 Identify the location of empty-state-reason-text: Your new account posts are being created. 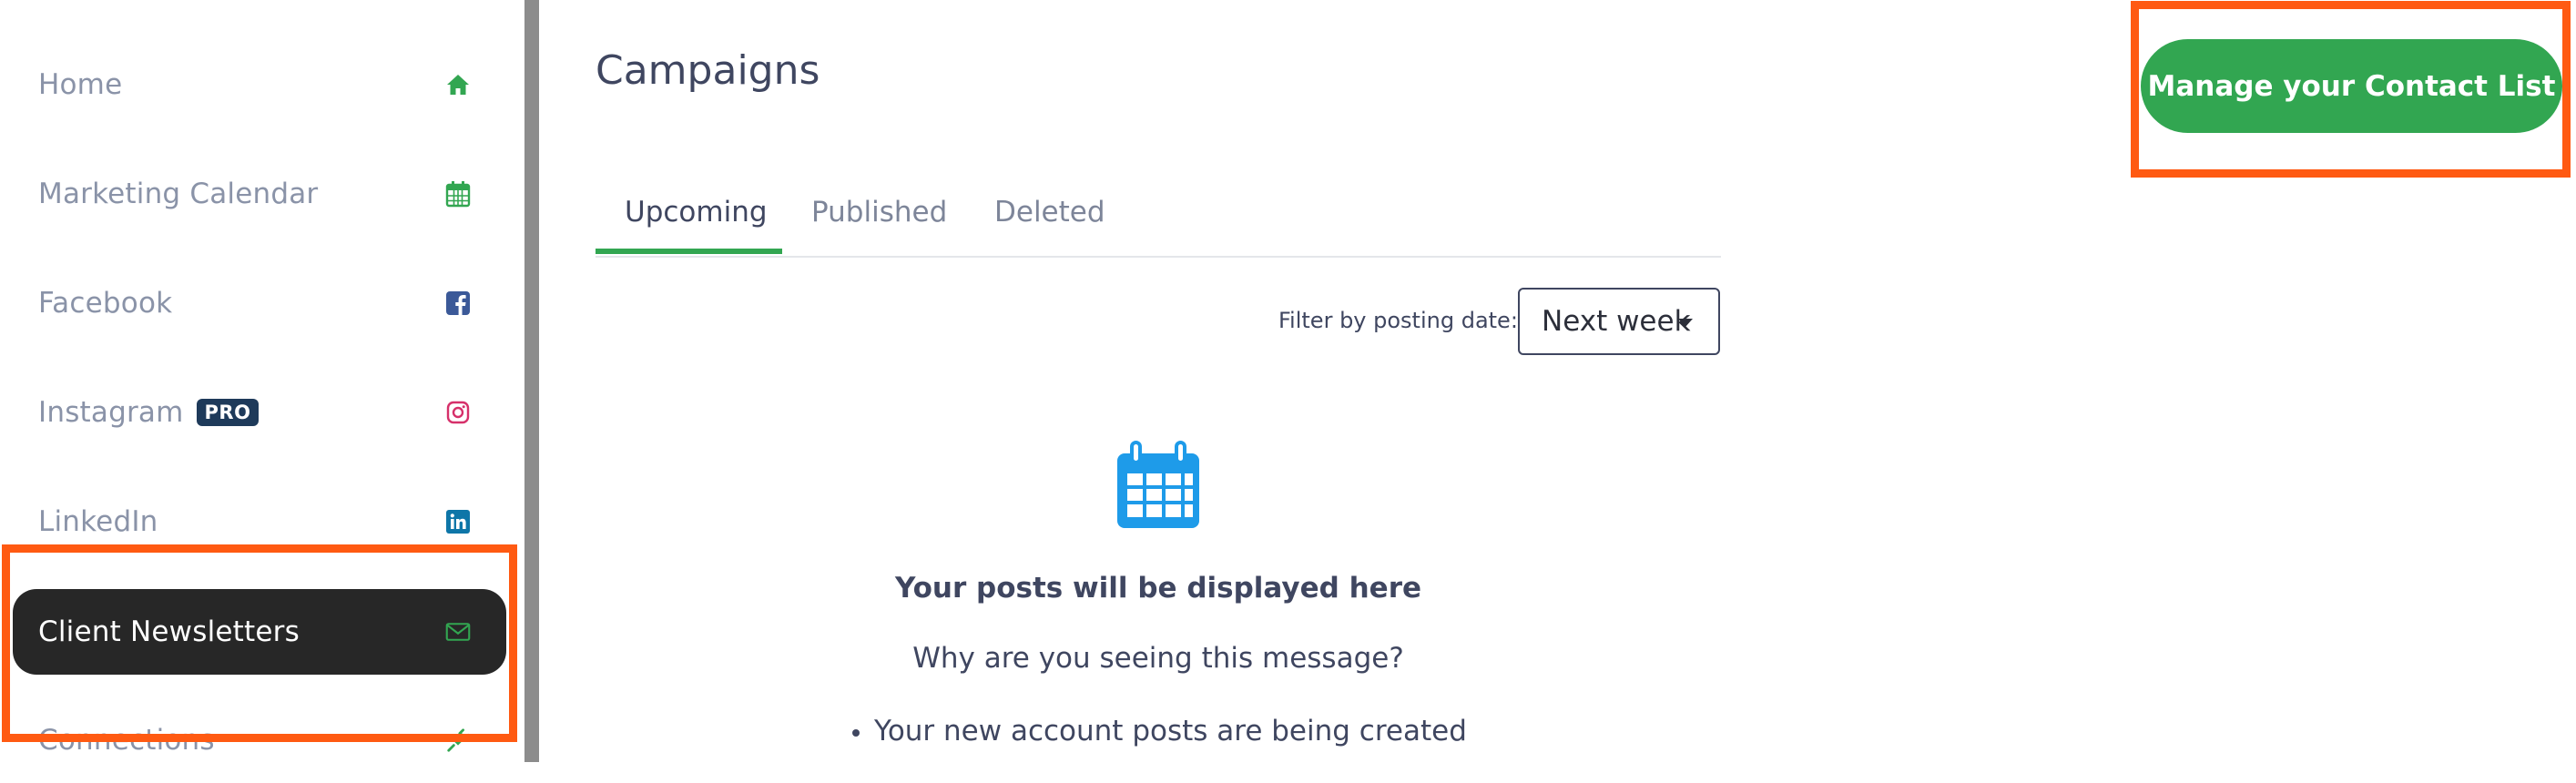
(1170, 731).